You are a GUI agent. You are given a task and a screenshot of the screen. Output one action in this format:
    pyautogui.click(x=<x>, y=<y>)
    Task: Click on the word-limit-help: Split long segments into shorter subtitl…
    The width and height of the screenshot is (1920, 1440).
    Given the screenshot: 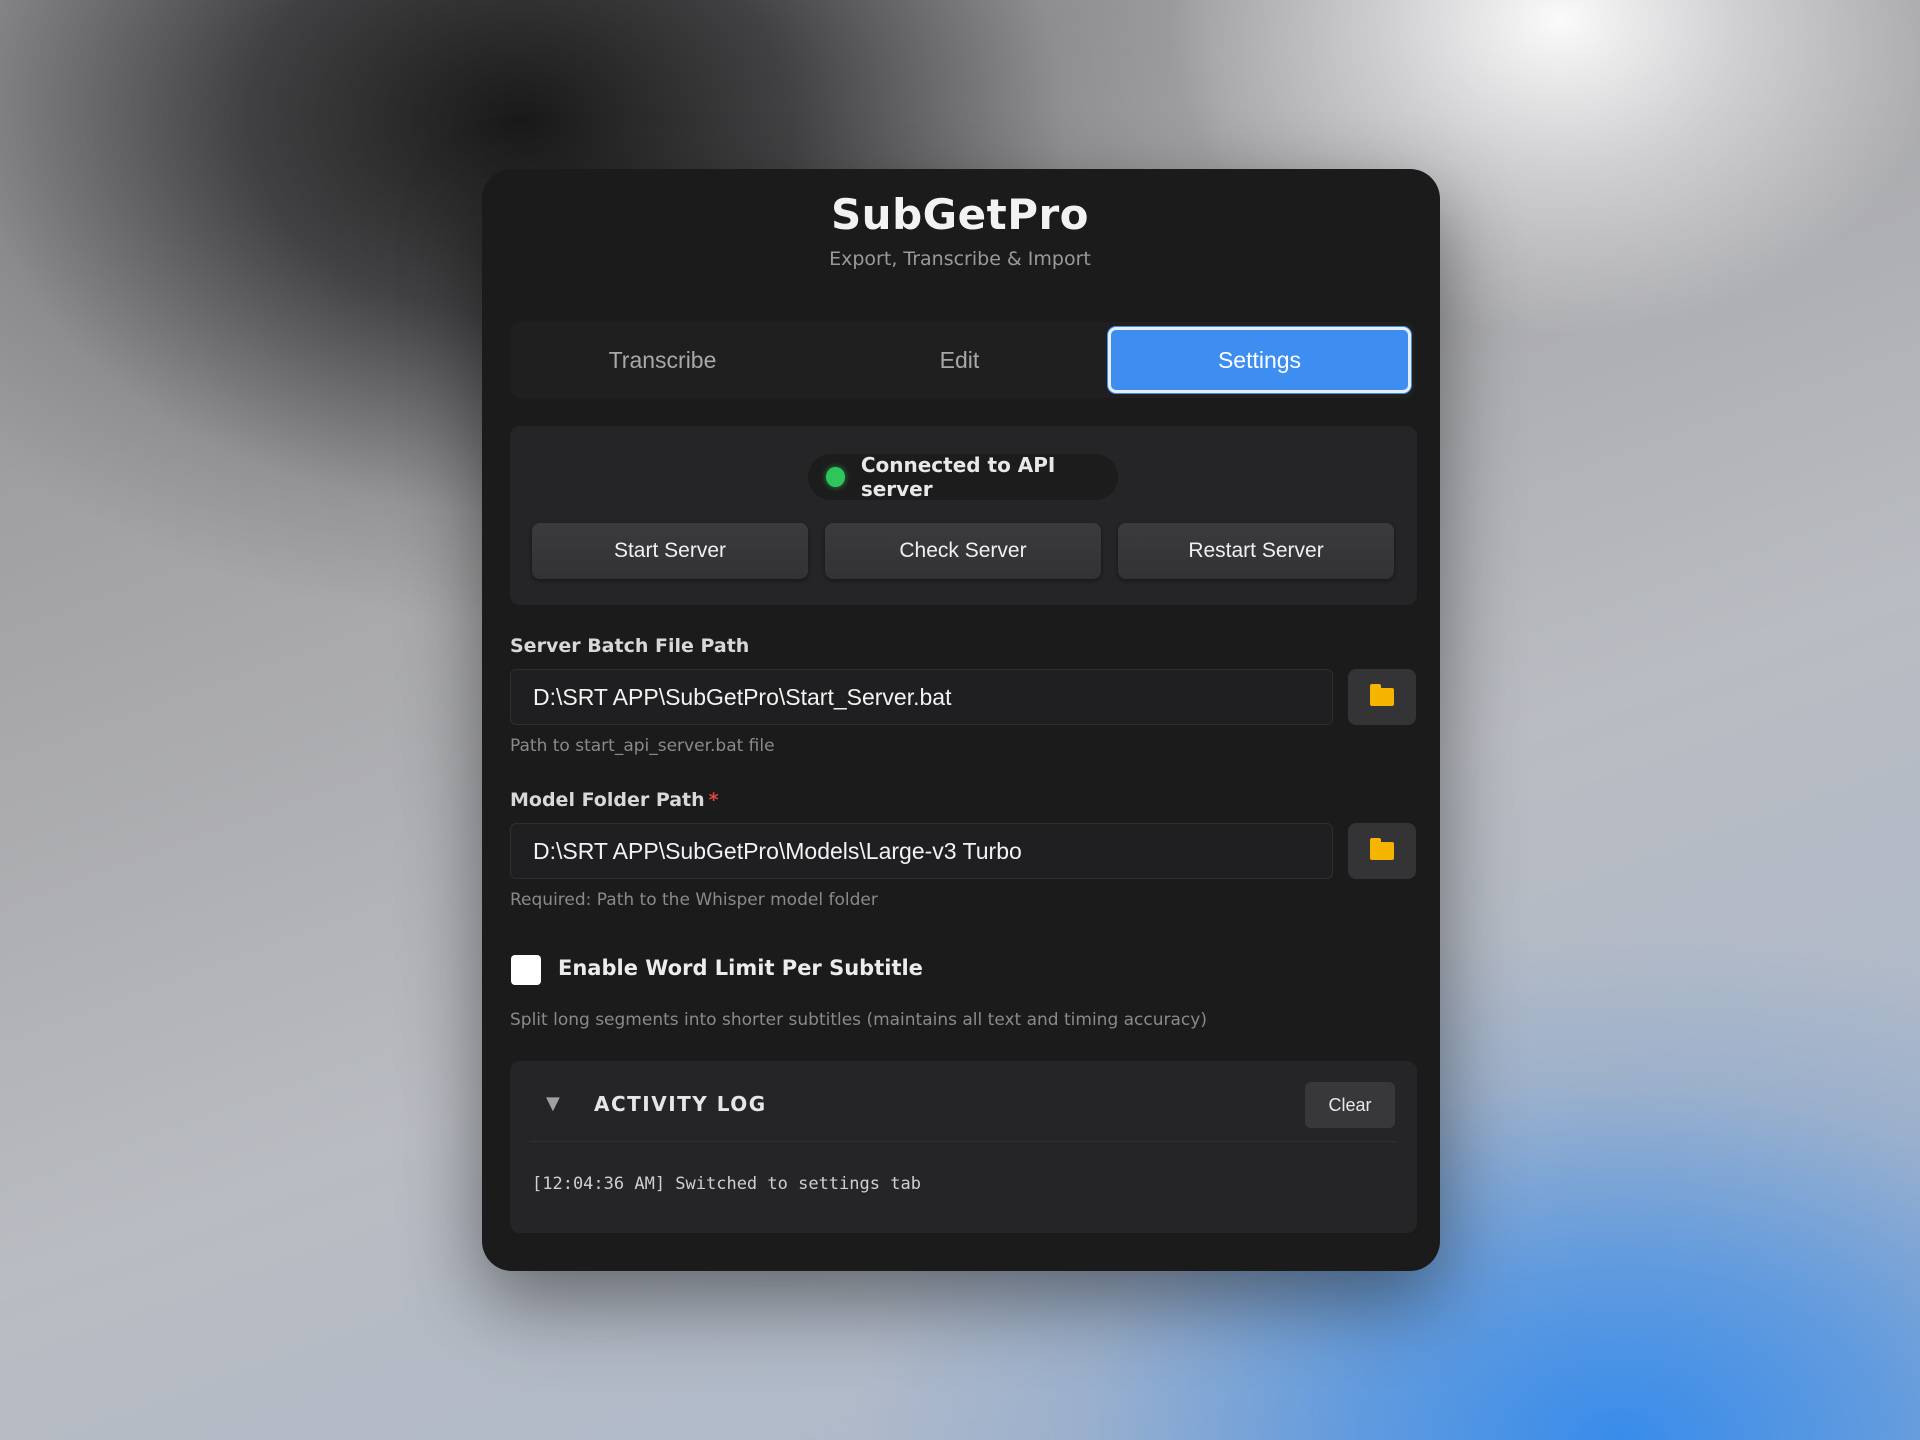 What is the action you would take?
    pyautogui.click(x=858, y=1020)
    